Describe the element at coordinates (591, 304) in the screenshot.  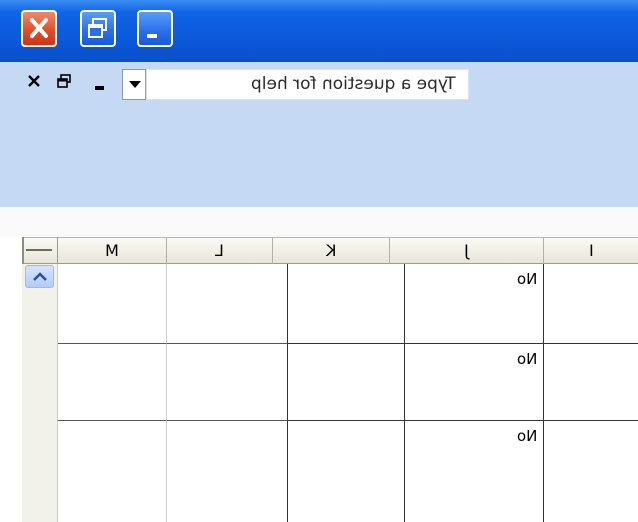
I see `cell-i1` at that location.